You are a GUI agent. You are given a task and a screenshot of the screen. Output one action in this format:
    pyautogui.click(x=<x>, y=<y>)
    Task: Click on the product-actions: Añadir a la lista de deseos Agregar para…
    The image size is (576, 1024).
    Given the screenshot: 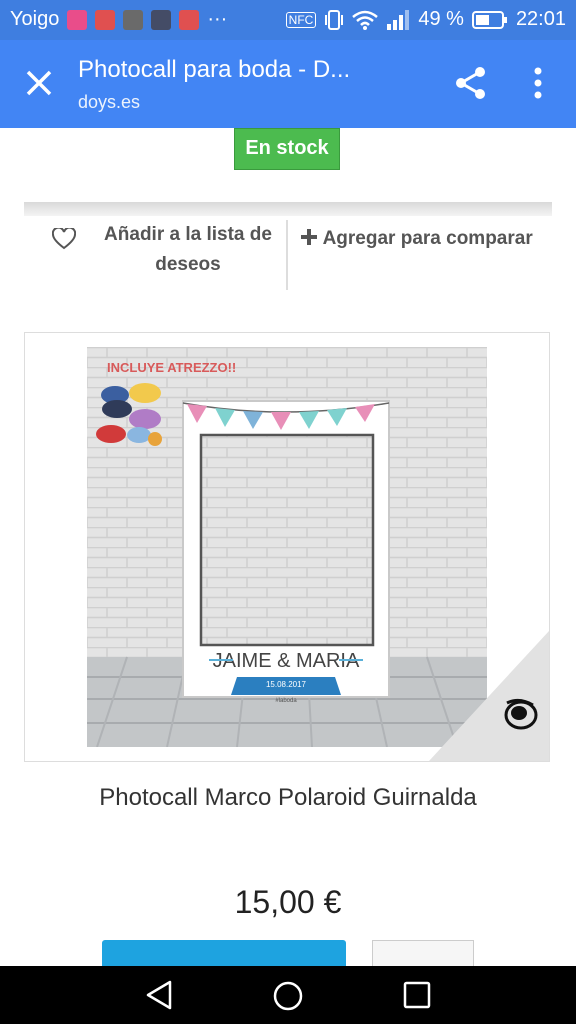 What is the action you would take?
    pyautogui.click(x=288, y=260)
    